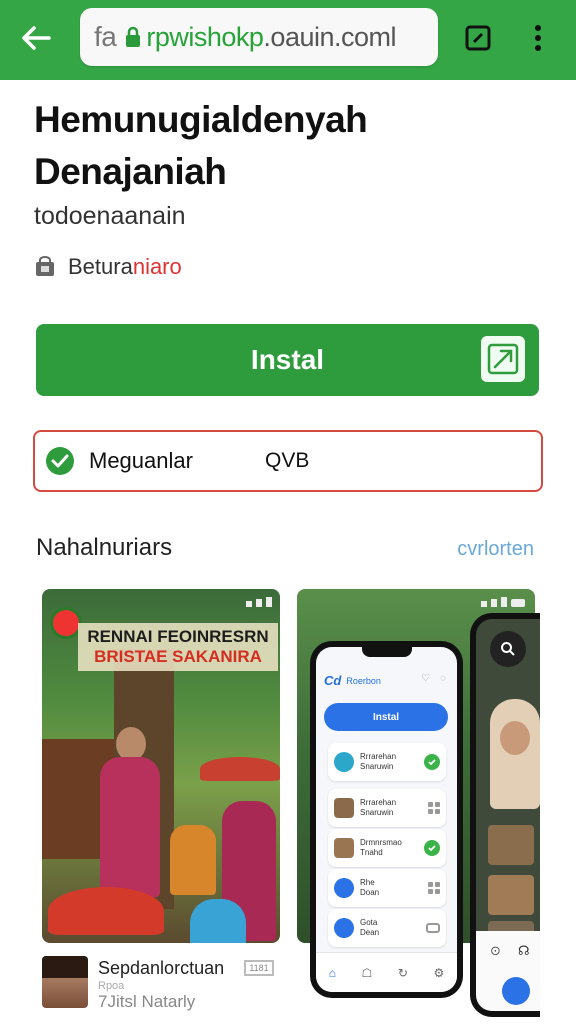 This screenshot has width=576, height=1024. What do you see at coordinates (65, 967) in the screenshot?
I see `avatar-hair` at bounding box center [65, 967].